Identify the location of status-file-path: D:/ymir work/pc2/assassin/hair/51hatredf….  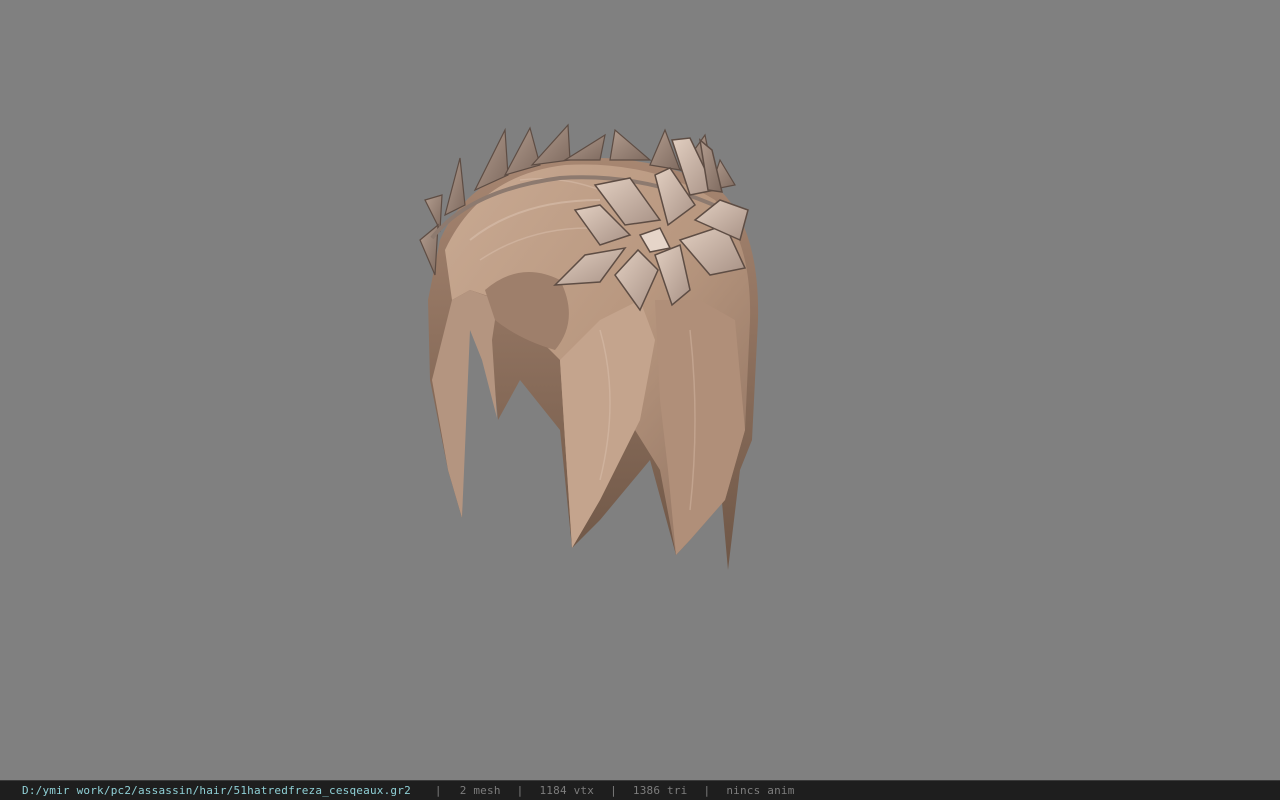
(216, 790).